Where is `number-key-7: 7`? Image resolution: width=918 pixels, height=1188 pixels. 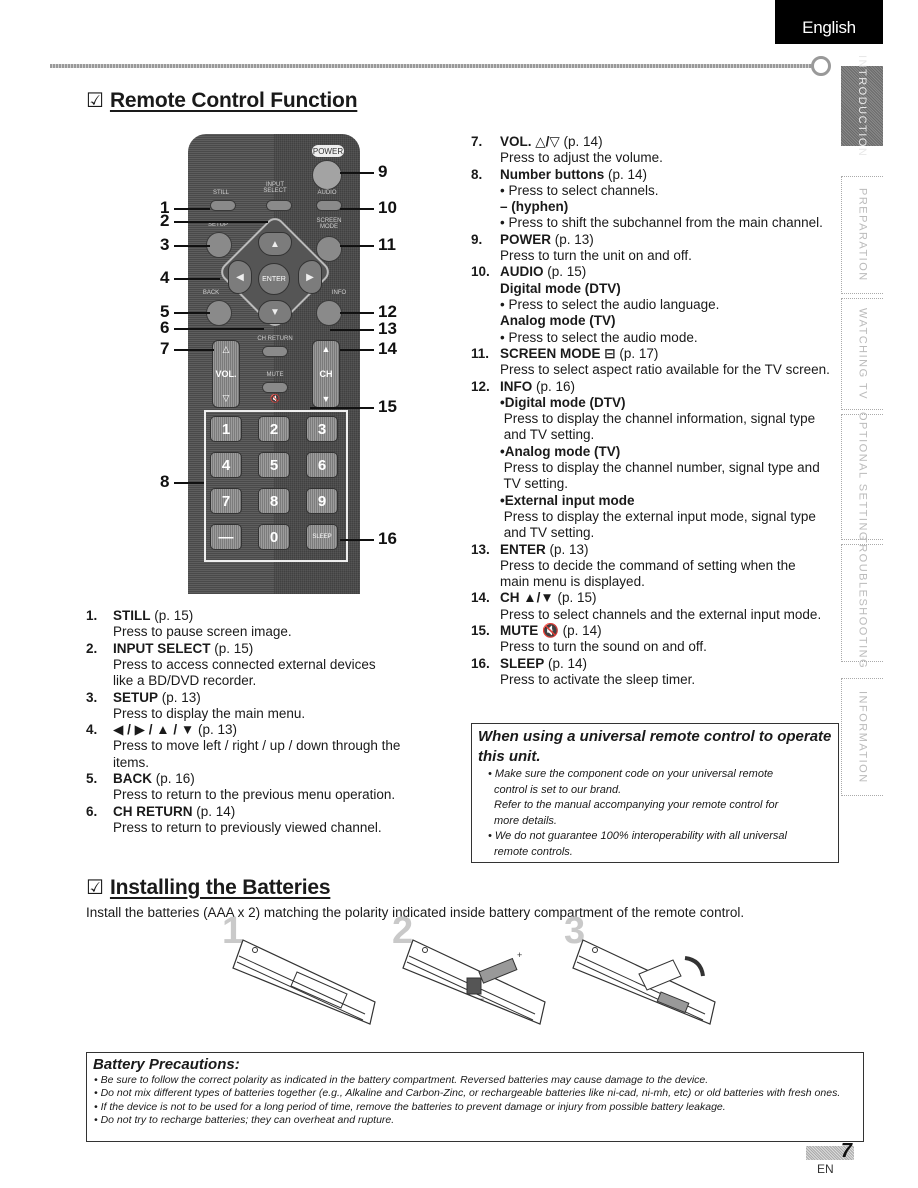 number-key-7: 7 is located at coordinates (226, 501).